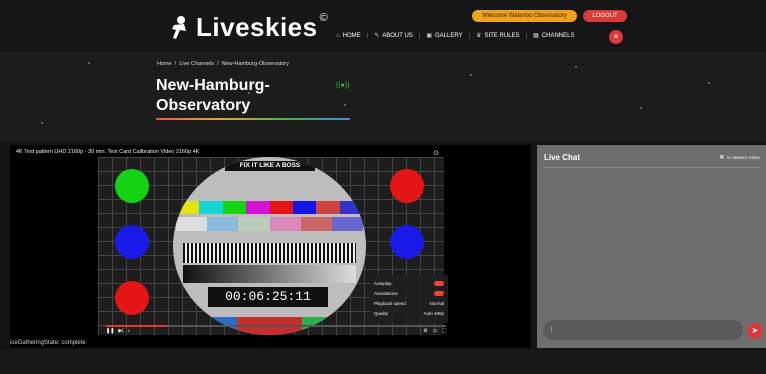 Image resolution: width=766 pixels, height=374 pixels. I want to click on next-icon: ▶|, so click(120, 331).